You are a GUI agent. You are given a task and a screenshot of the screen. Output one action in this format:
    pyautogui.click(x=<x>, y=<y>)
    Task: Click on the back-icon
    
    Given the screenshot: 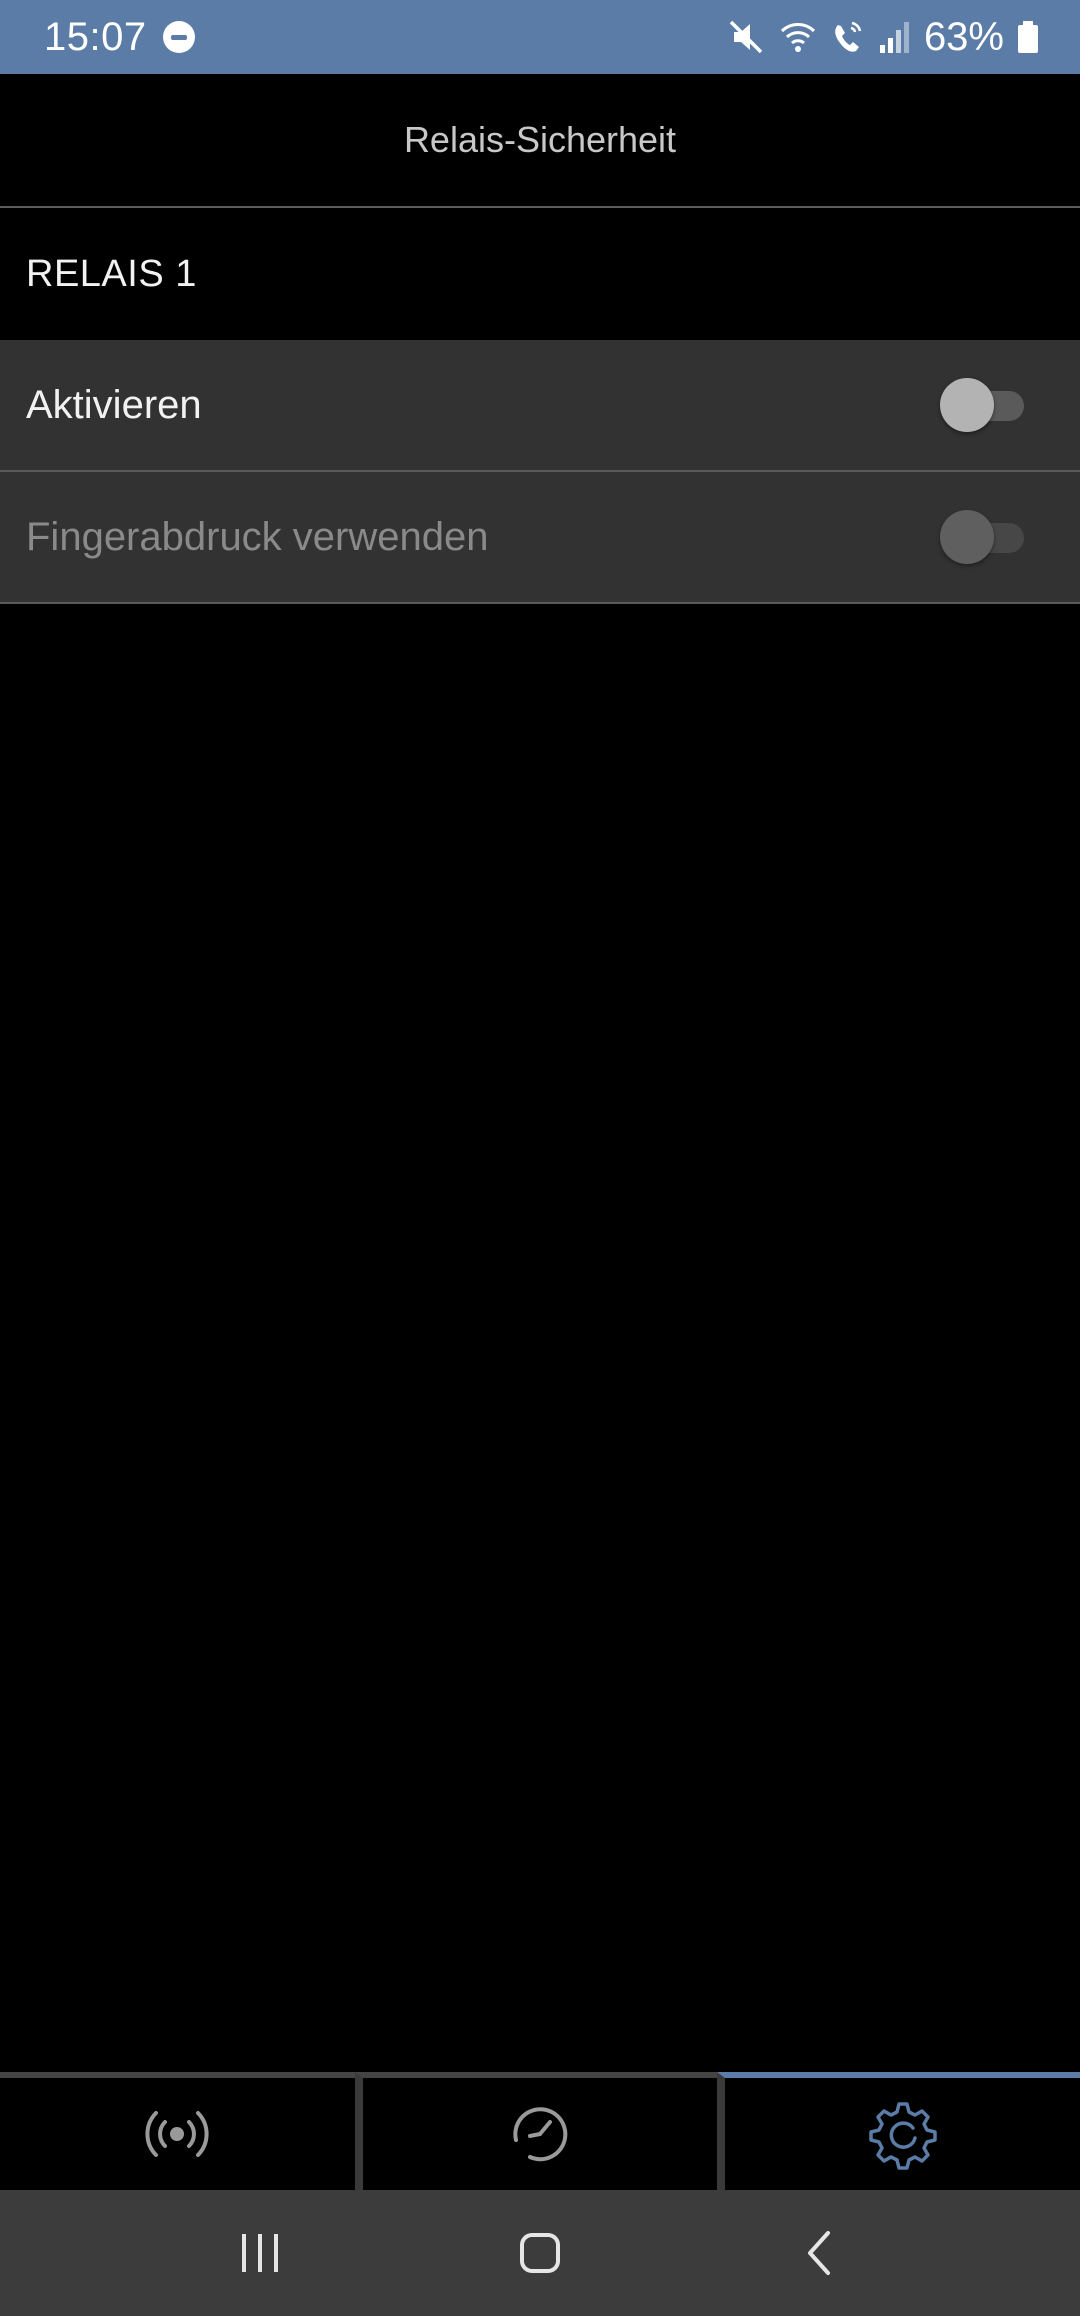 What is the action you would take?
    pyautogui.click(x=819, y=2253)
    